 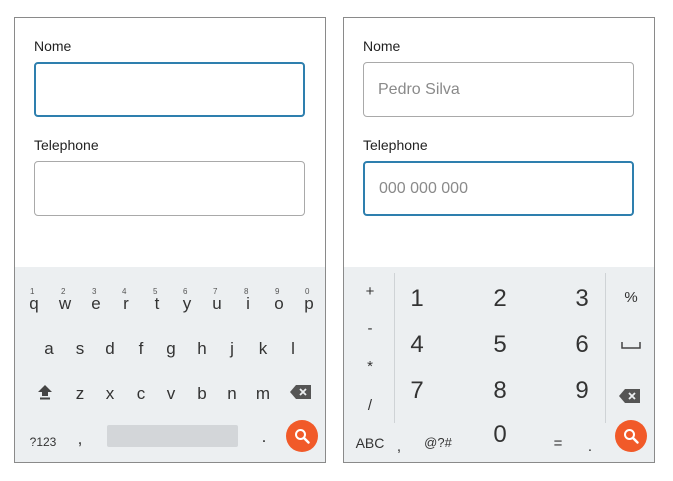 I want to click on digit-8-key: 8, so click(x=500, y=391).